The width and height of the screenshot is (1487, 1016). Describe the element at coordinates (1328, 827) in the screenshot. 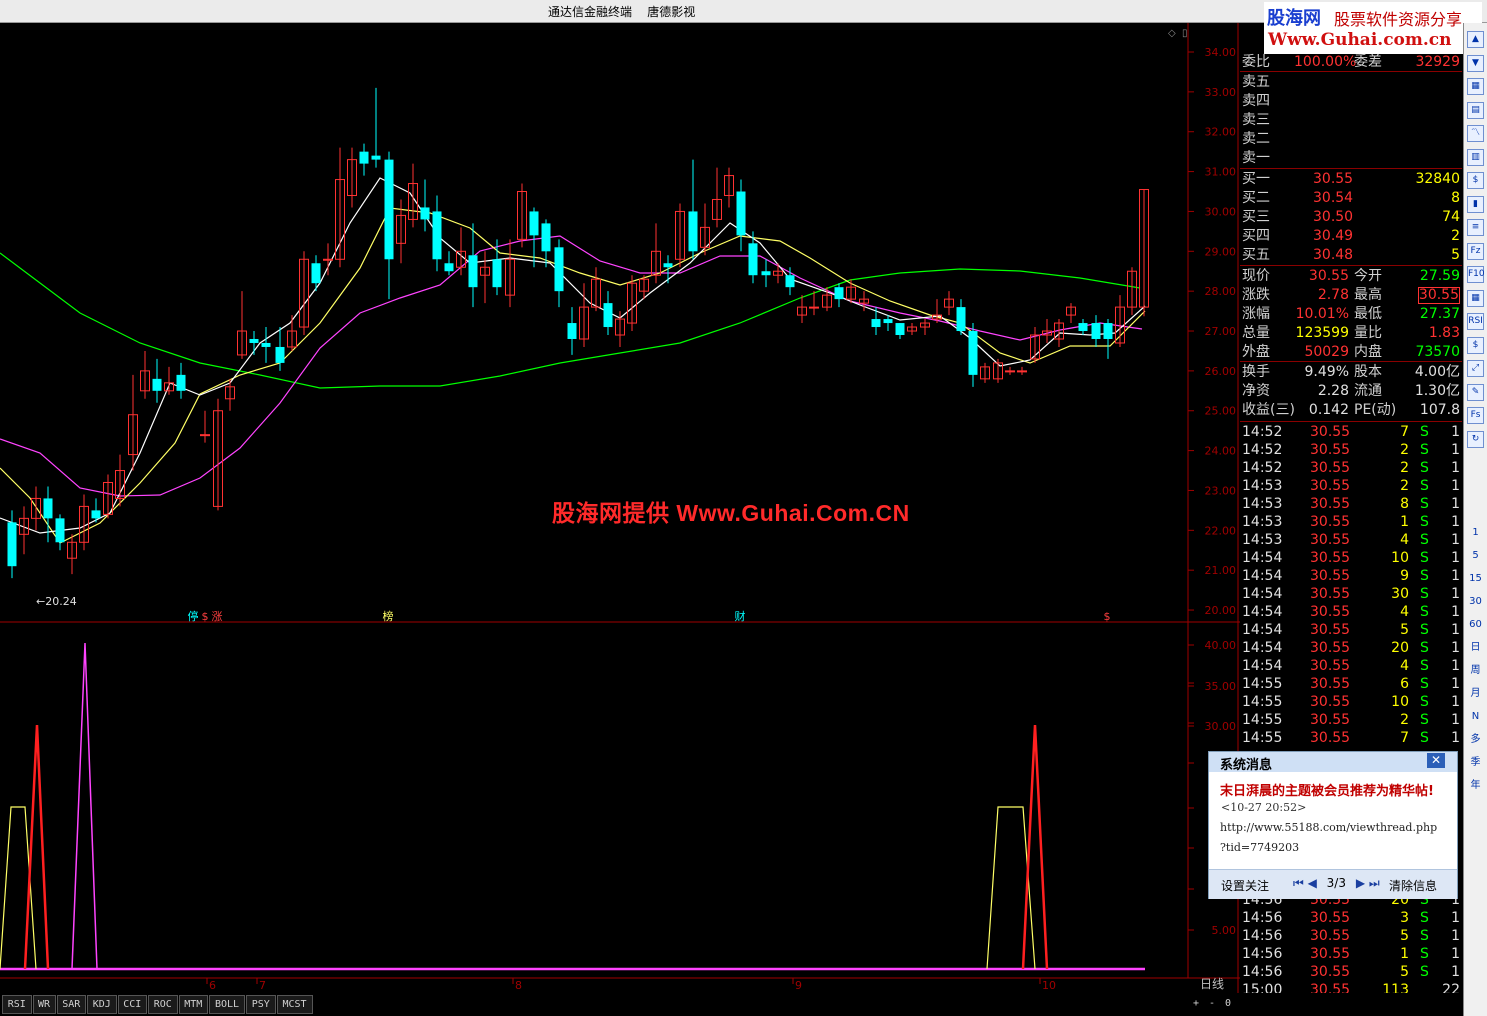

I see `popup-url: http://www.55188.com/viewthread.php` at that location.